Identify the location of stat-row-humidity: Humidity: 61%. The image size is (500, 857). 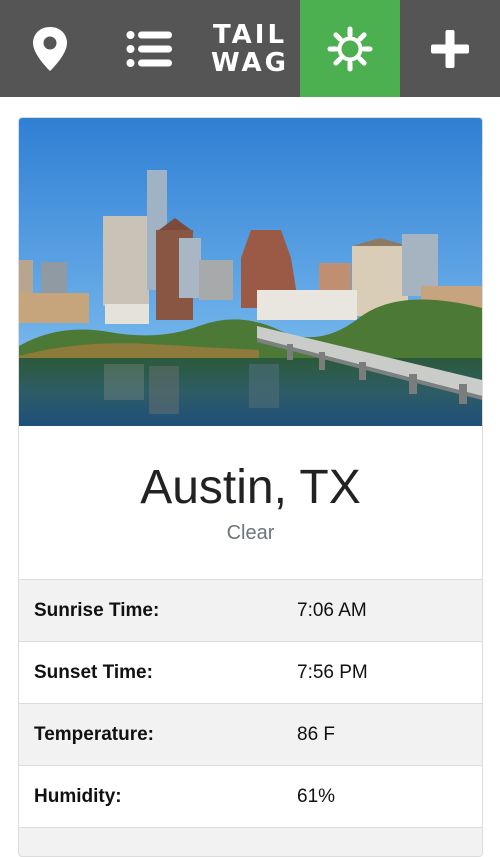
(250, 797).